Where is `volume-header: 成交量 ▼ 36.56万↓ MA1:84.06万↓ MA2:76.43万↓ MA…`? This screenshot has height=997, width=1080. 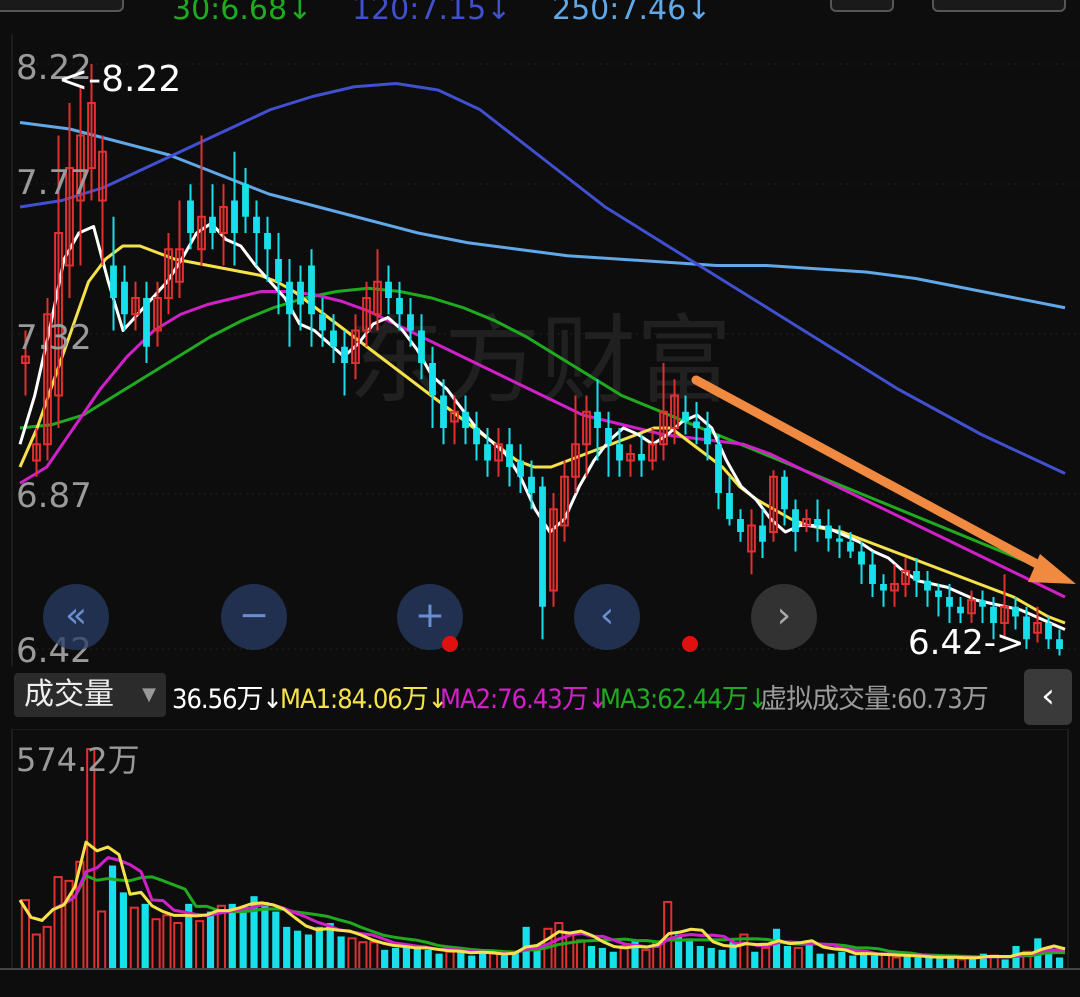 volume-header: 成交量 ▼ 36.56万↓ MA1:84.06万↓ MA2:76.43万↓ MA… is located at coordinates (540, 698).